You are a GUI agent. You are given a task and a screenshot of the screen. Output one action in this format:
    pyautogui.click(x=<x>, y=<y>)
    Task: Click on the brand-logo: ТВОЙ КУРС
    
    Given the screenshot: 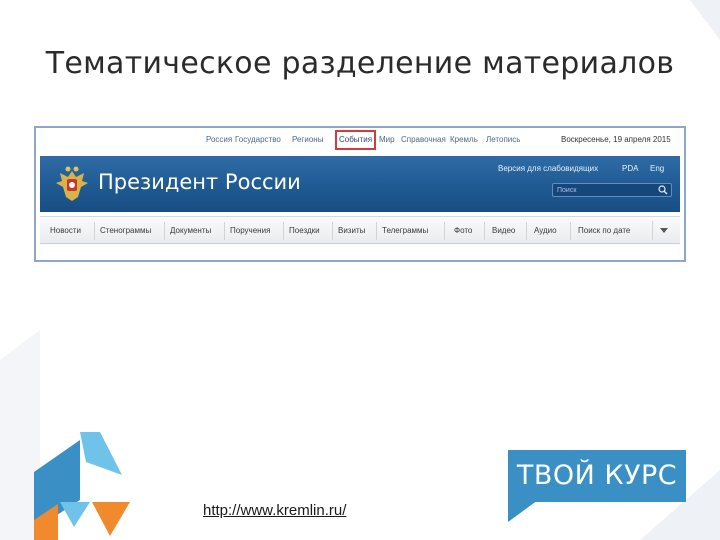 What is the action you would take?
    pyautogui.click(x=597, y=486)
    